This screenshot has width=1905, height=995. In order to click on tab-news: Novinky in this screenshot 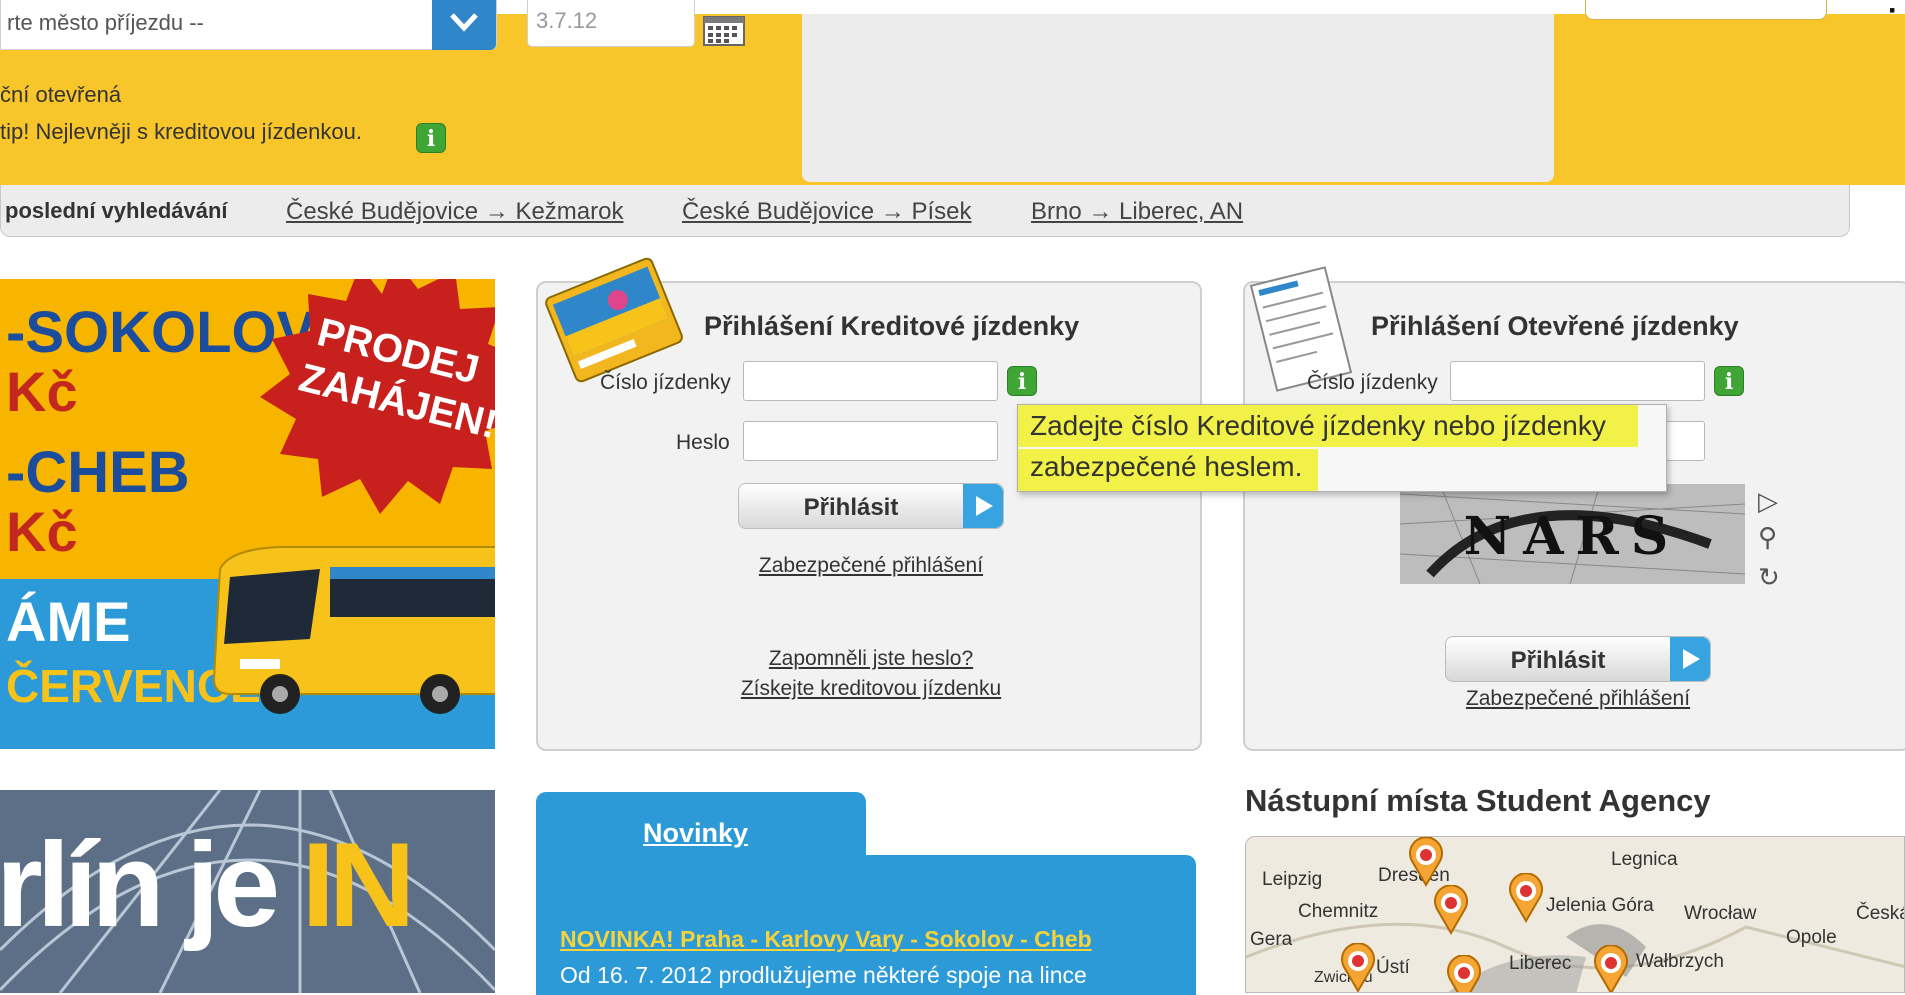, I will do `click(701, 832)`.